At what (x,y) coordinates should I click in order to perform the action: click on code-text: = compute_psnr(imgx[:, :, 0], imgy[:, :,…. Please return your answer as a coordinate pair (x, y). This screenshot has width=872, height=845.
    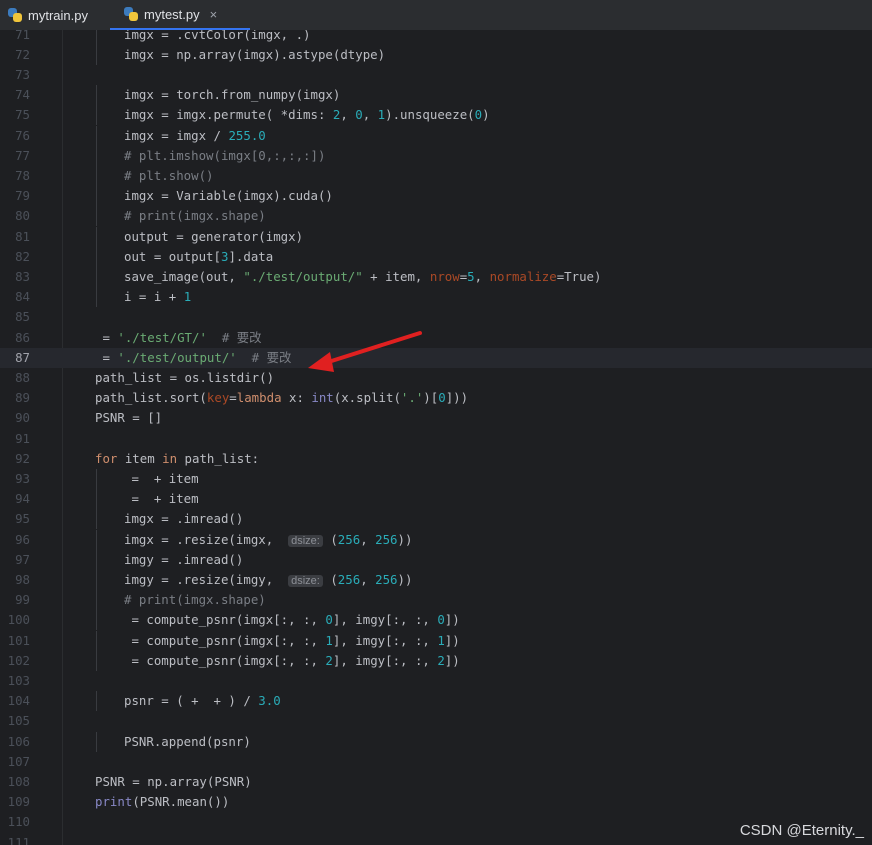
    Looking at the image, I should click on (292, 620).